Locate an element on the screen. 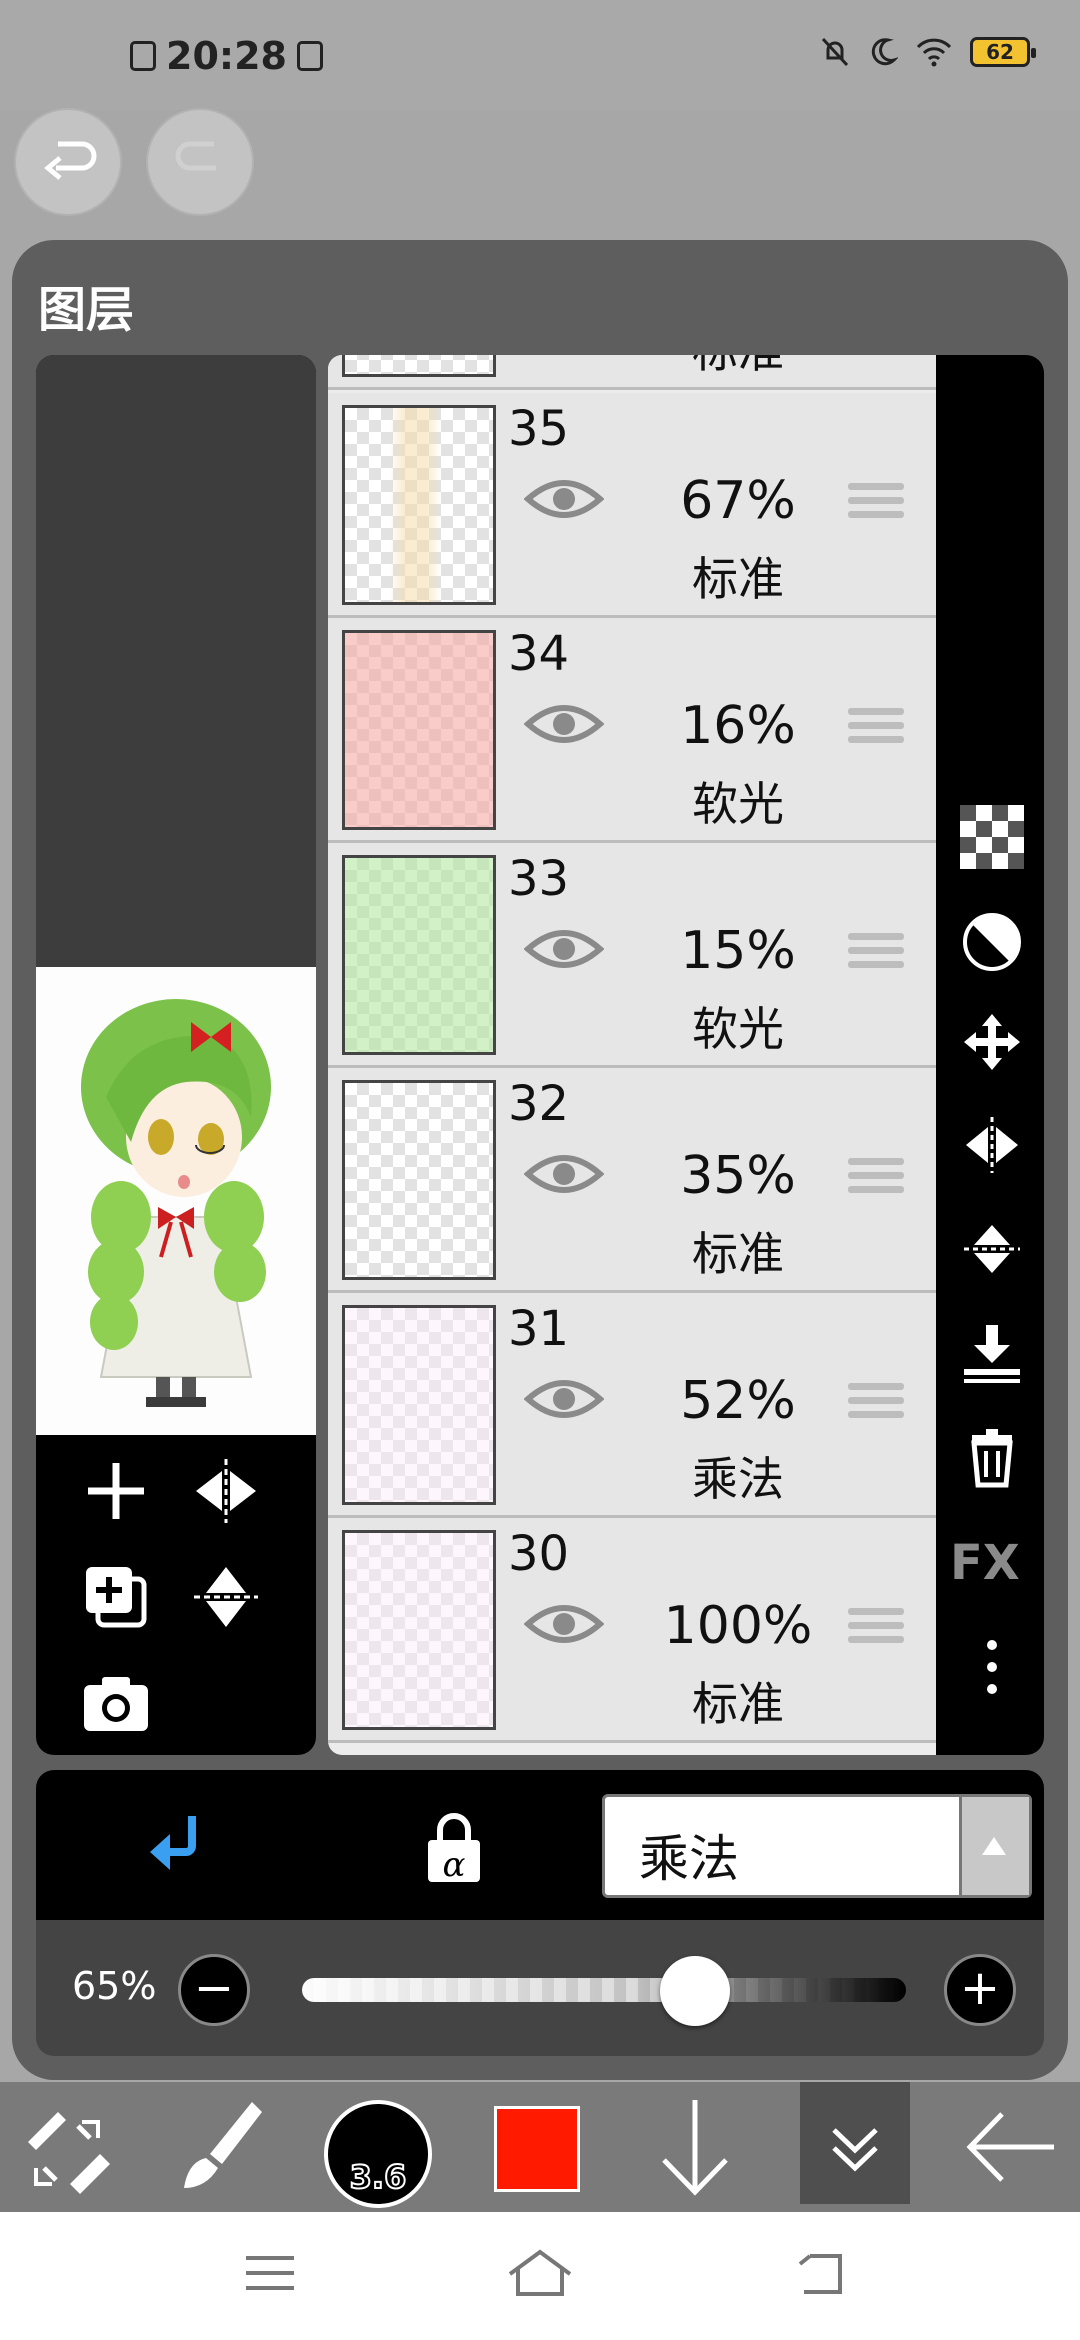  back-icon is located at coordinates (820, 2273).